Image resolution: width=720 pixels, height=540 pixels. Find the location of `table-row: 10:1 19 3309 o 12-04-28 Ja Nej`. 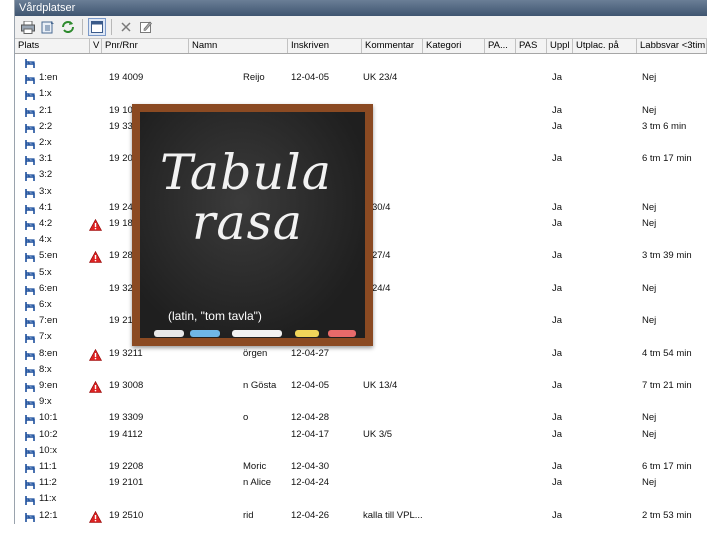

table-row: 10:1 19 3309 o 12-04-28 Ja Nej is located at coordinates (361, 418).